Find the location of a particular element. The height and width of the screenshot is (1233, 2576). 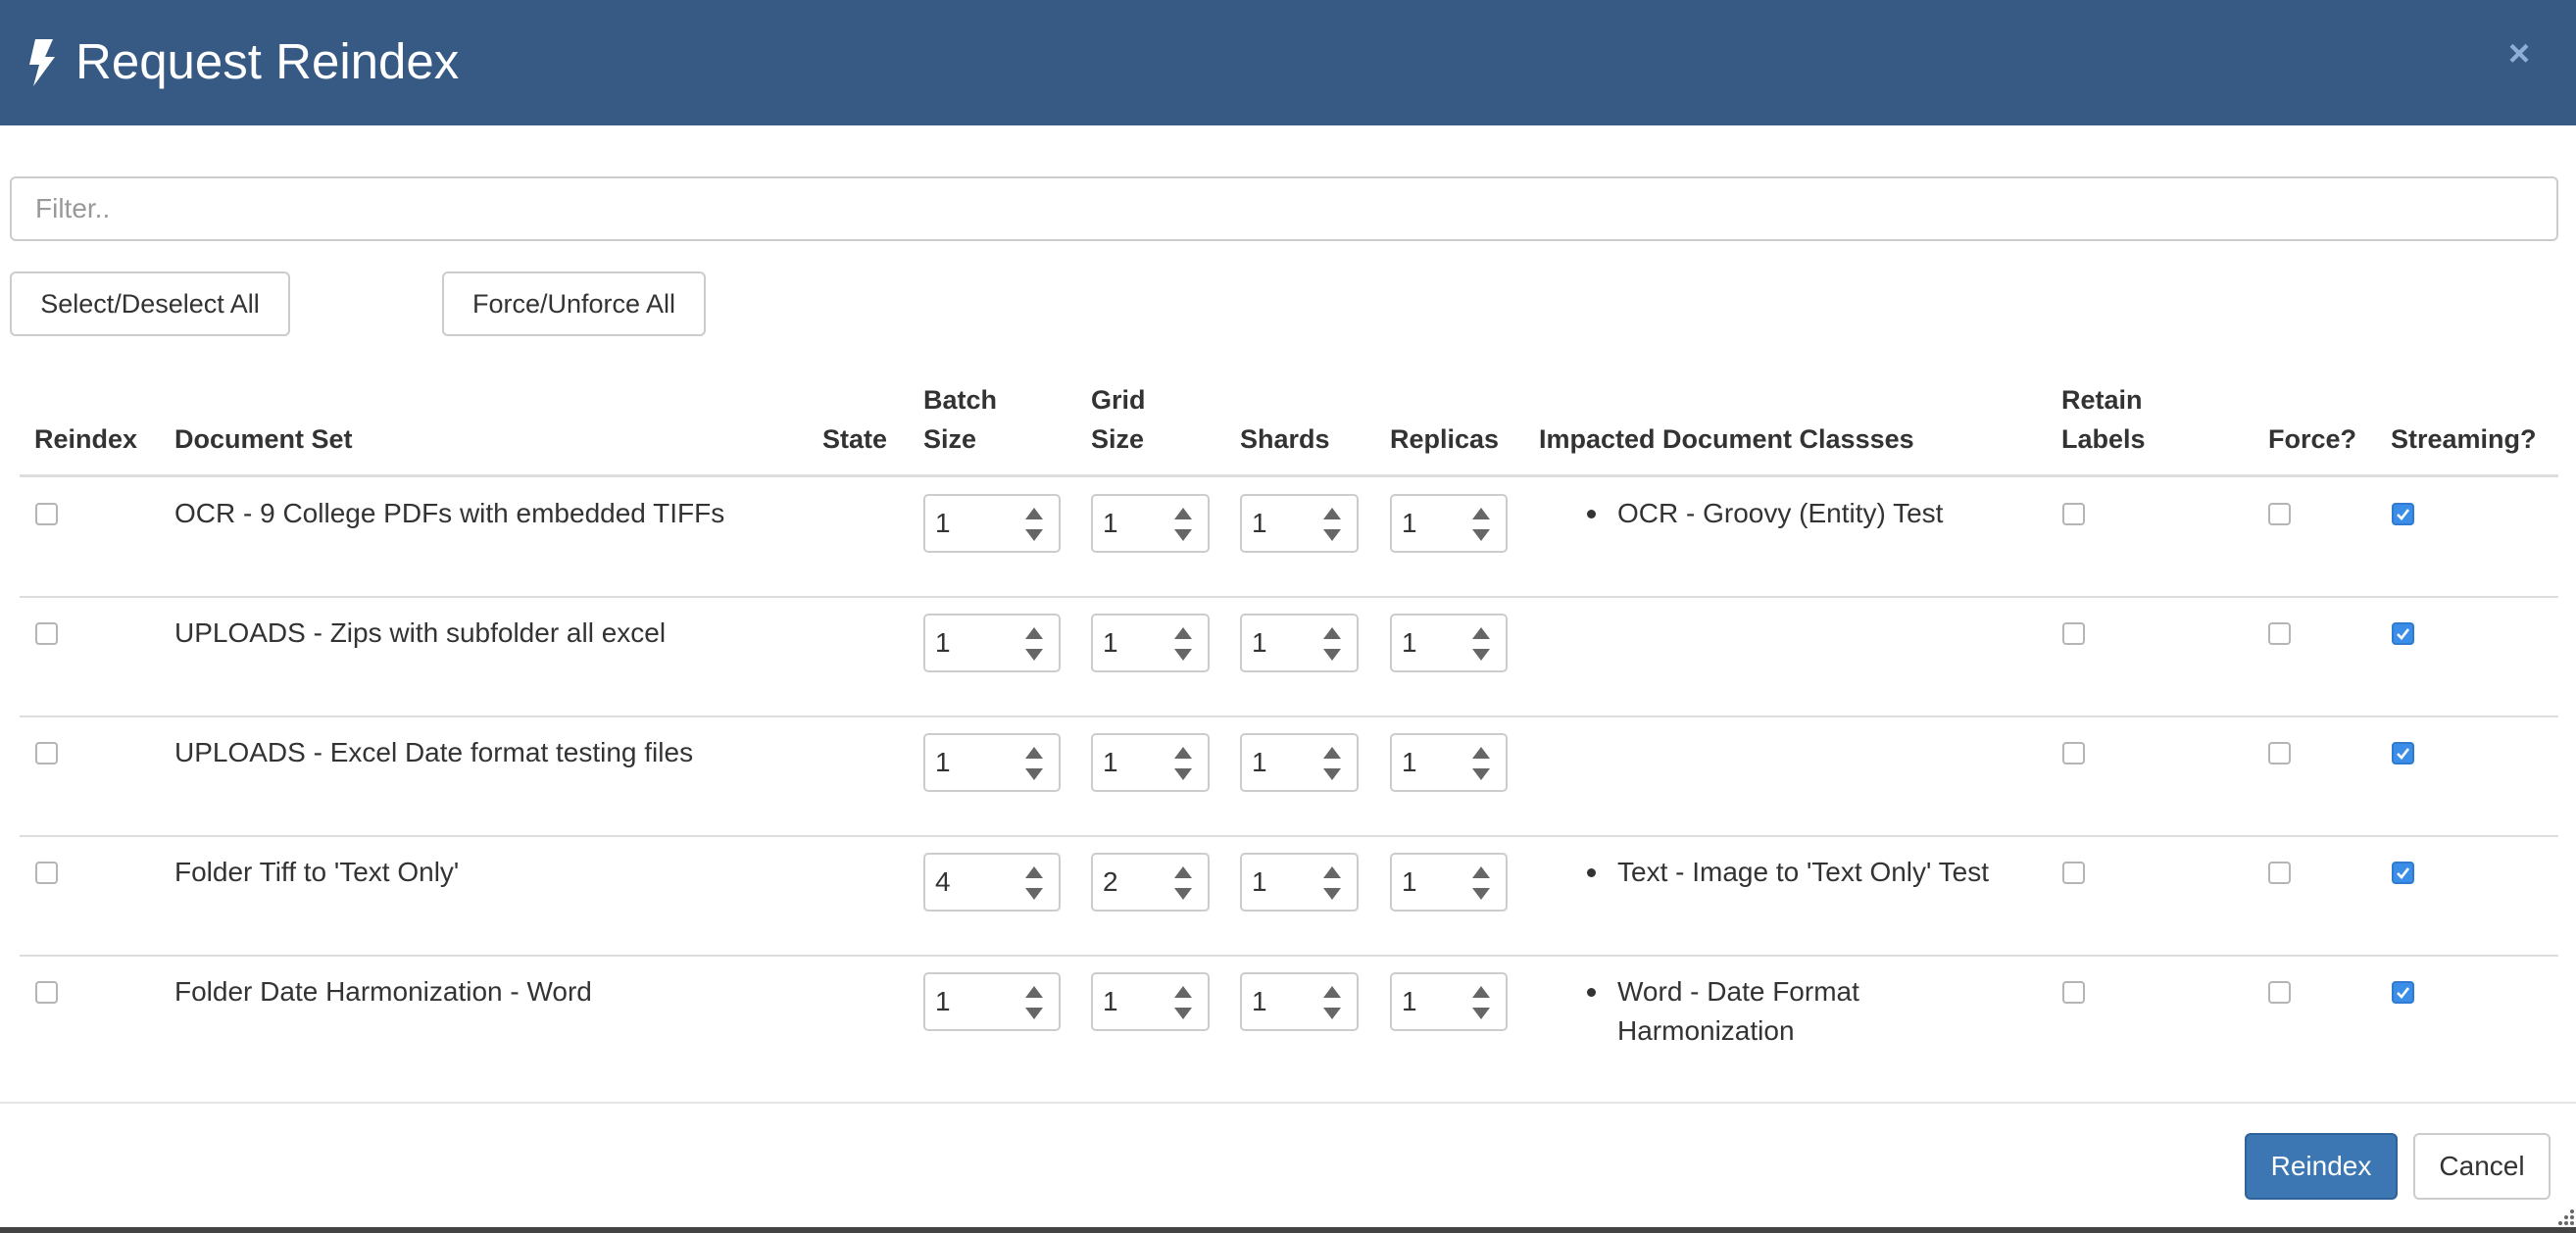

cancel-button: Cancel is located at coordinates (2482, 1166).